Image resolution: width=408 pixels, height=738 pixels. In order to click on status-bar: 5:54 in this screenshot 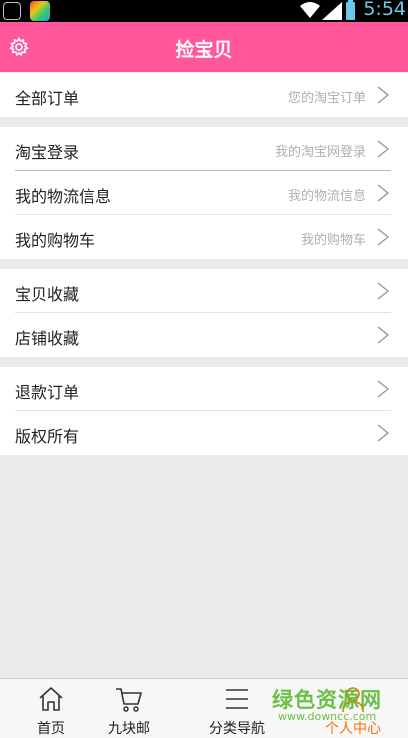, I will do `click(204, 11)`.